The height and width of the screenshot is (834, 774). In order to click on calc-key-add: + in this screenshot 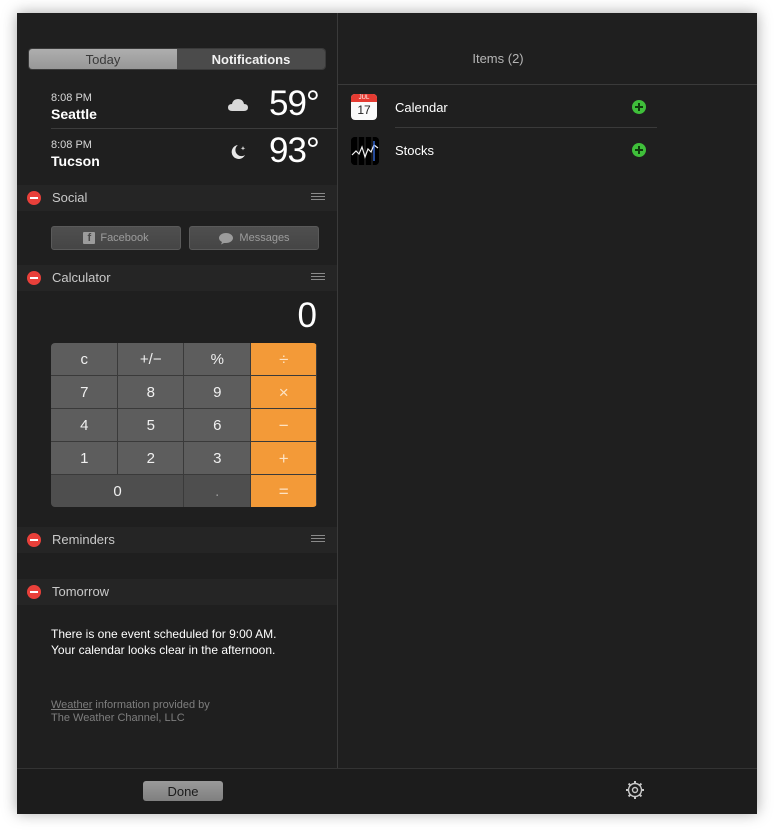, I will do `click(283, 458)`.